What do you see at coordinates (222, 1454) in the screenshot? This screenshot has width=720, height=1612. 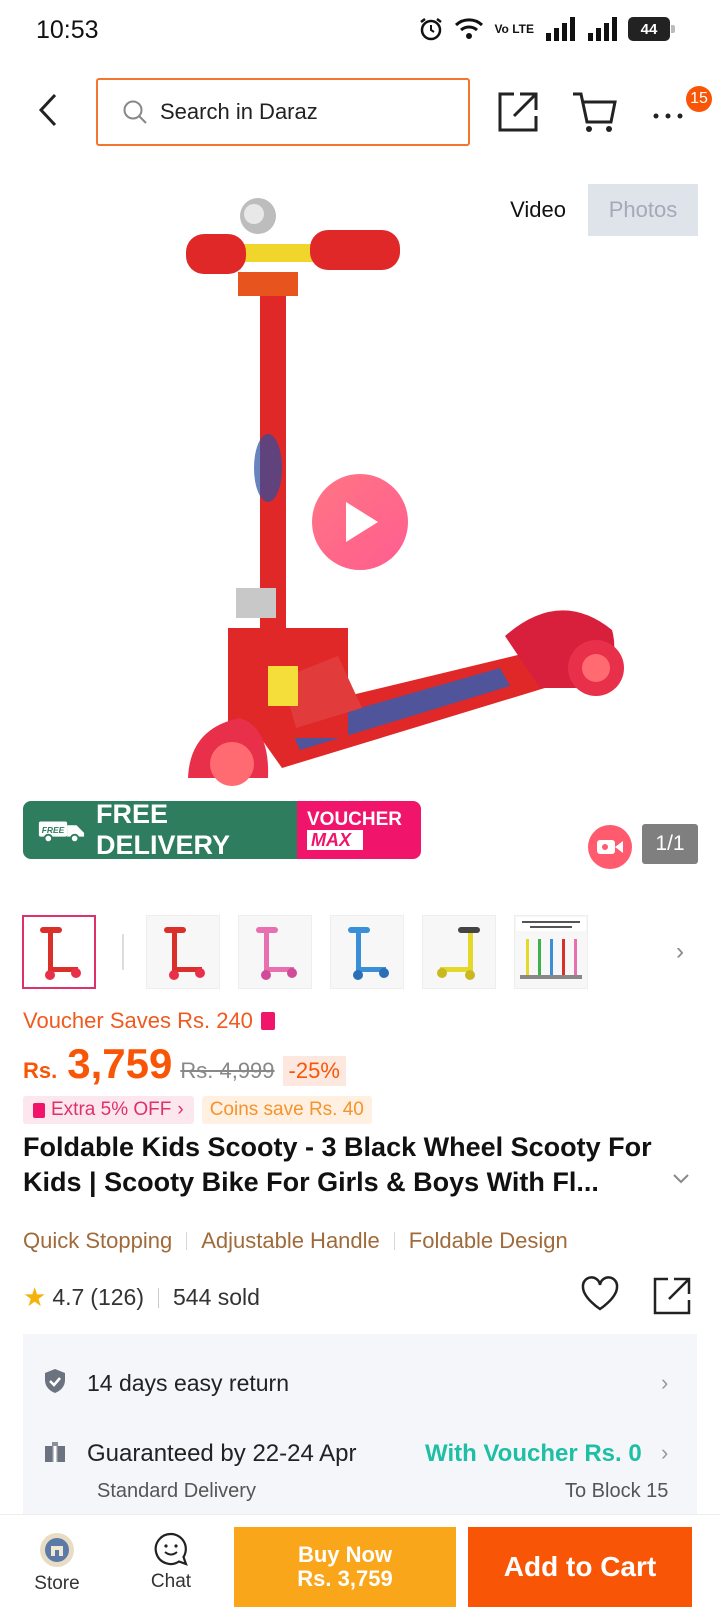 I see `delivery-guarantee: Guaranteed by 22-24 Apr` at bounding box center [222, 1454].